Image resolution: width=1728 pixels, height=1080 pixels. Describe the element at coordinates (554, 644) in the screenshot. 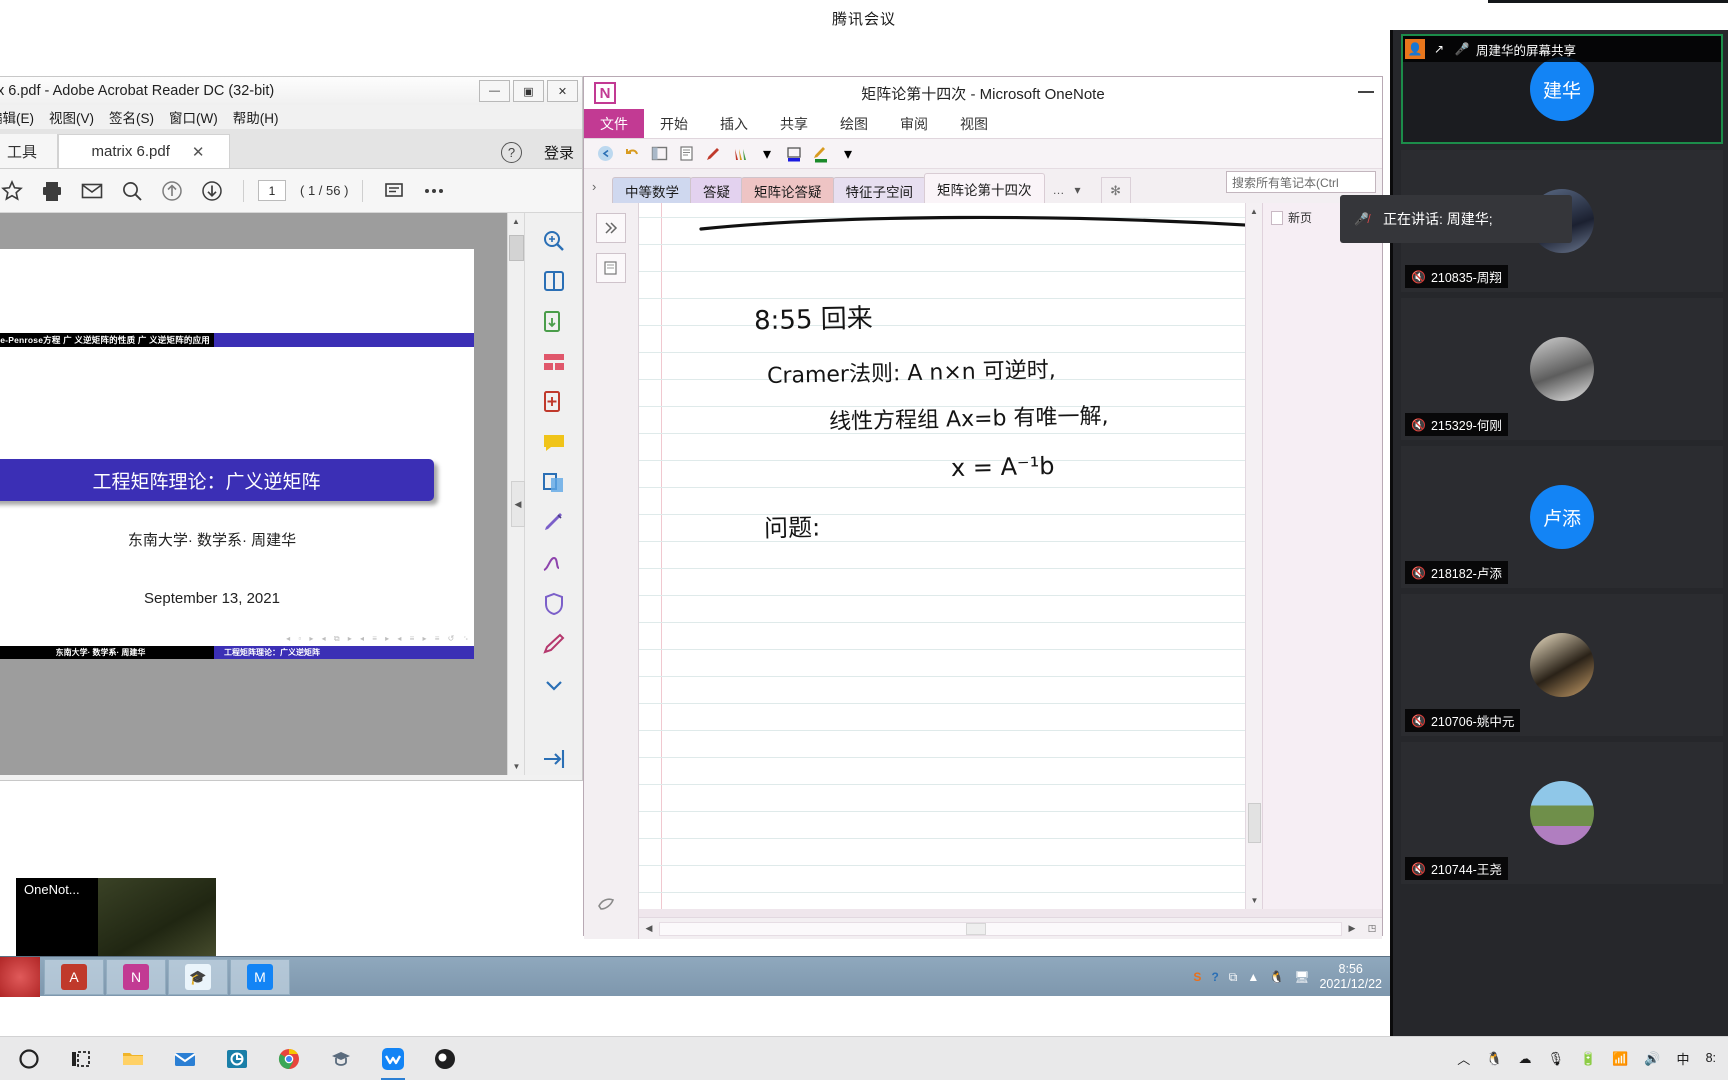

I see `stamp-icon` at that location.